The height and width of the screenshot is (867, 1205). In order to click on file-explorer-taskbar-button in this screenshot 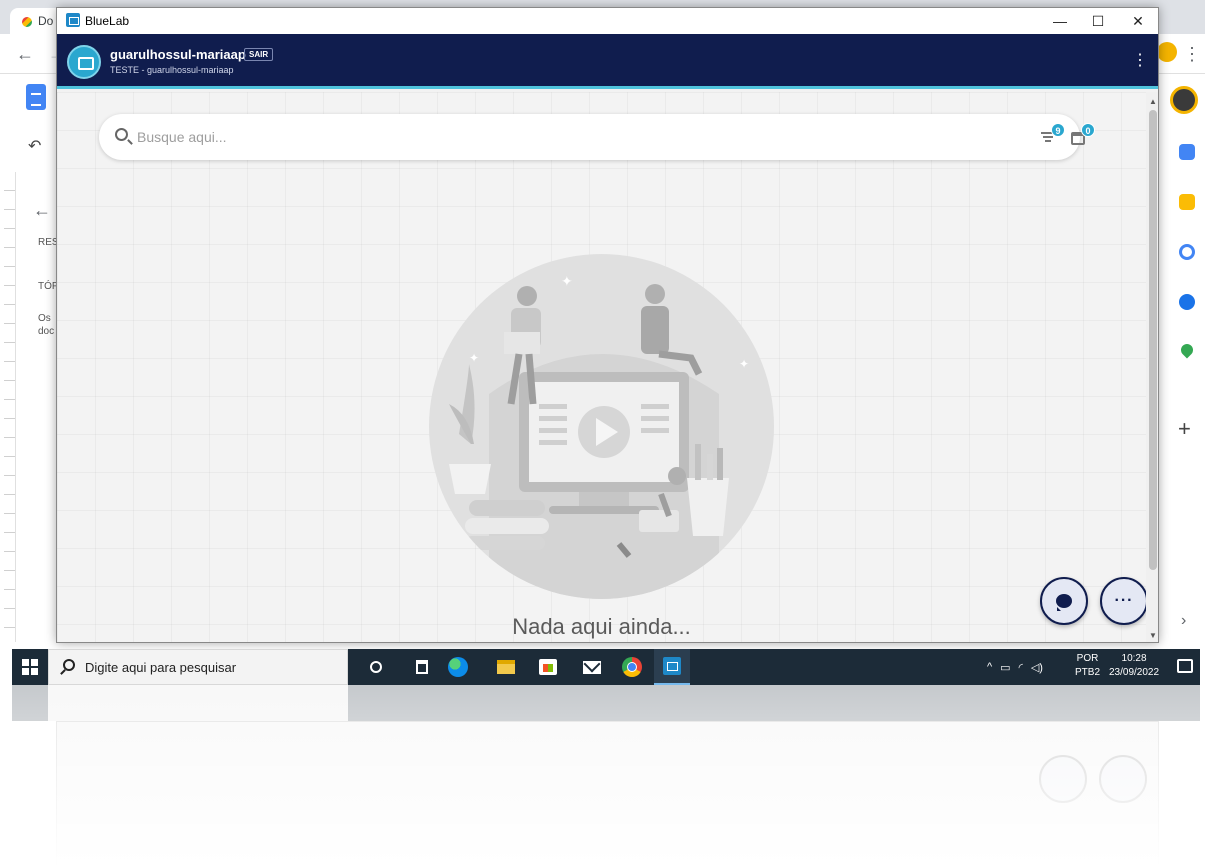, I will do `click(506, 667)`.